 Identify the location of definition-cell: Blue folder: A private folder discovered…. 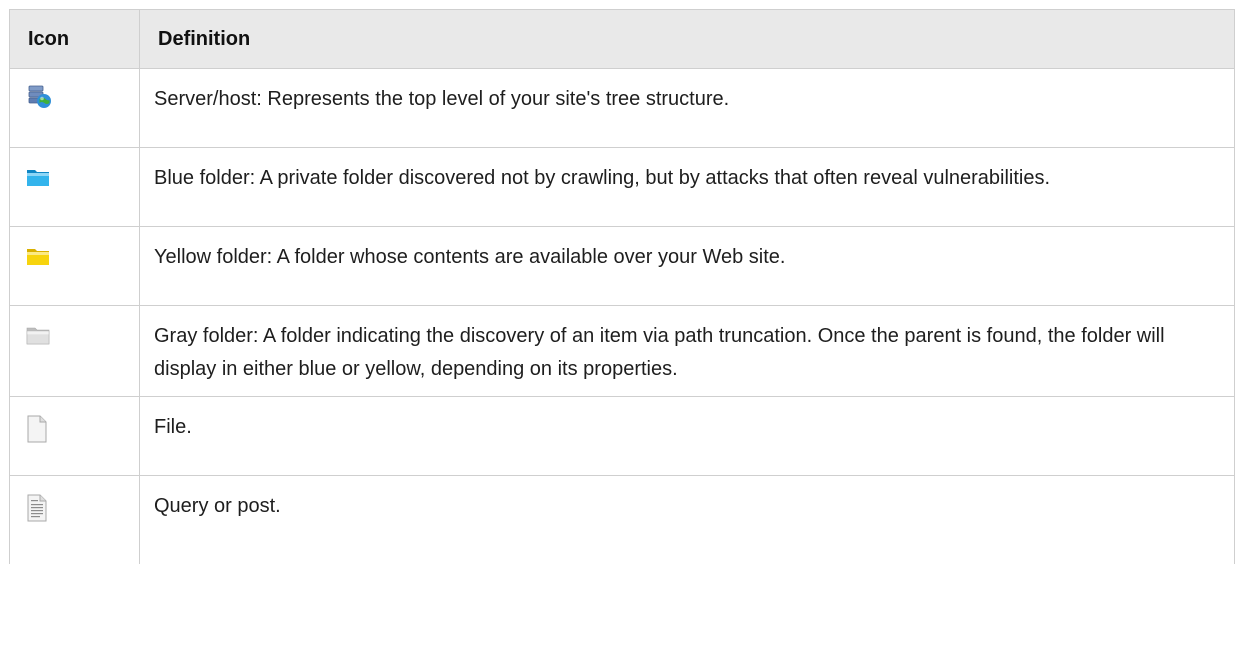
(687, 187).